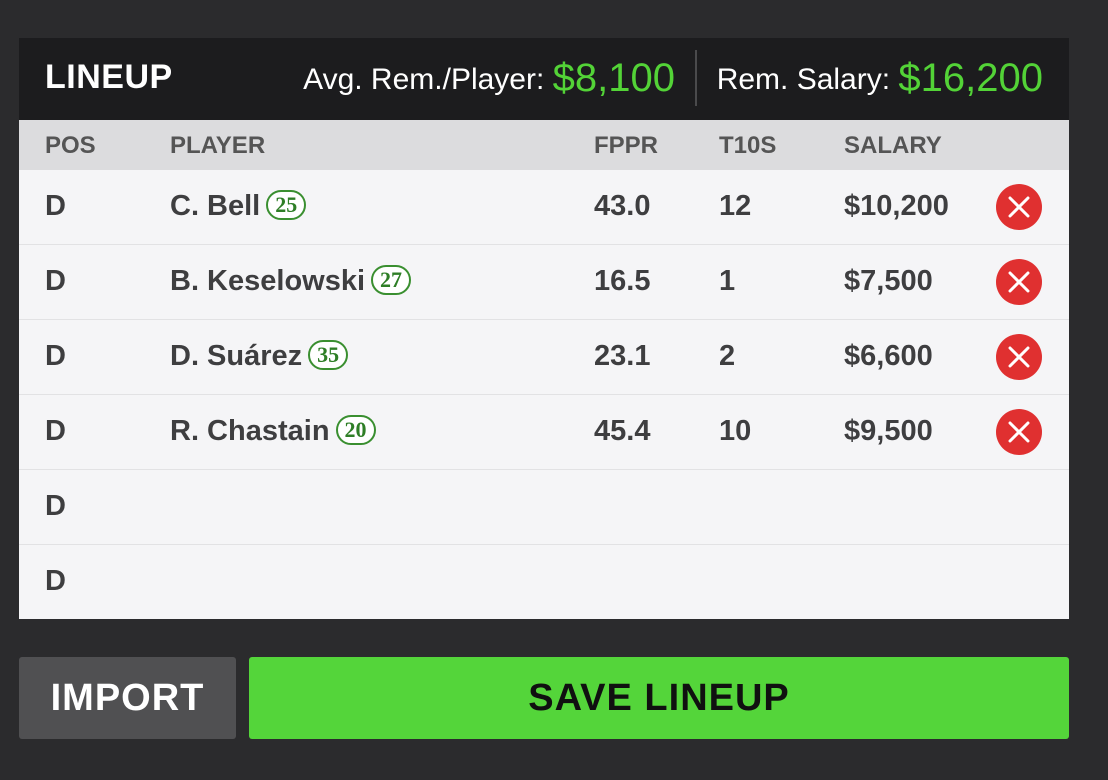  What do you see at coordinates (893, 145) in the screenshot?
I see `column-salary: SALARY` at bounding box center [893, 145].